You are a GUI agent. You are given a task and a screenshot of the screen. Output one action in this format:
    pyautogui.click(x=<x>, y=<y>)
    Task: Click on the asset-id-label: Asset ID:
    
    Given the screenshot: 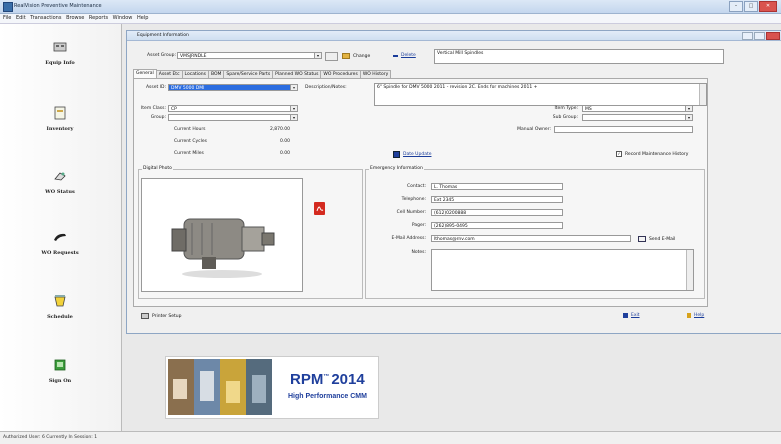 What is the action you would take?
    pyautogui.click(x=155, y=87)
    